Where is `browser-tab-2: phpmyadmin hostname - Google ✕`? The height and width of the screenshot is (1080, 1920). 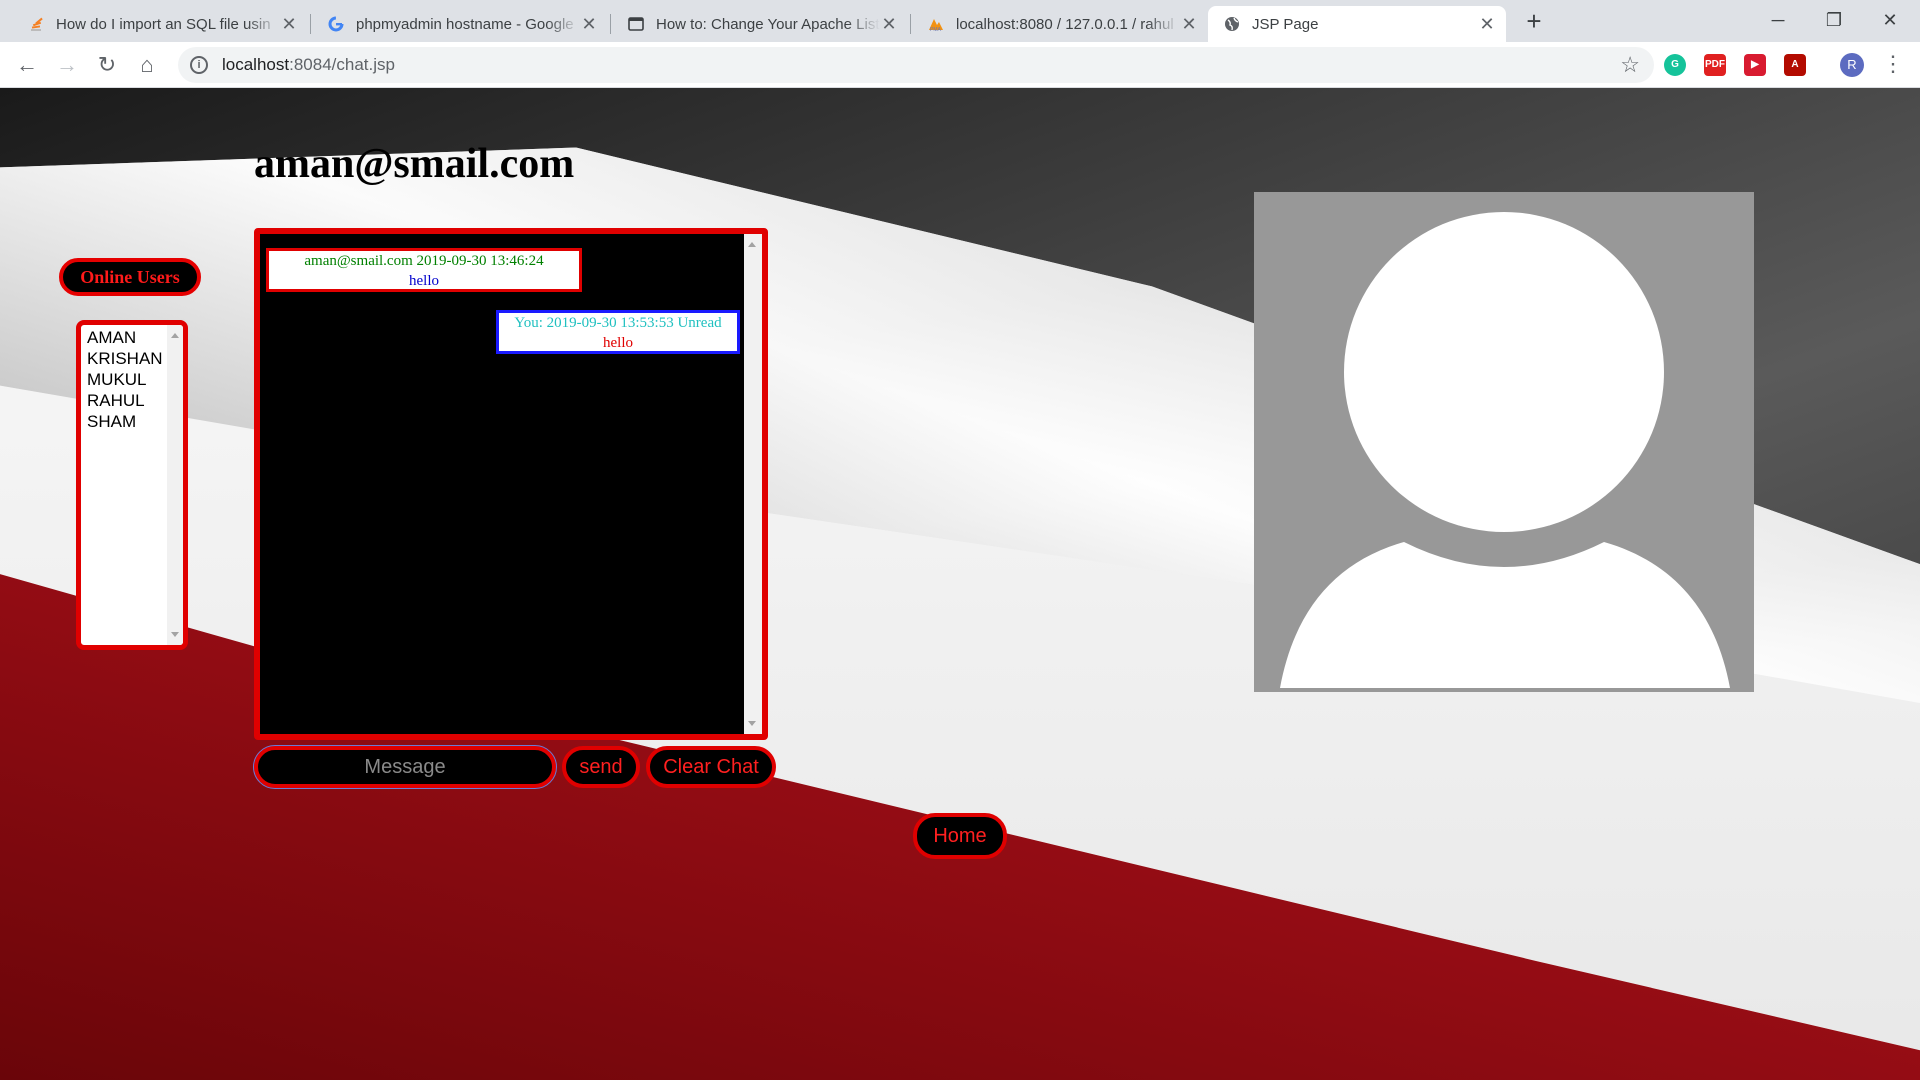
browser-tab-2: phpmyadmin hostname - Google ✕ is located at coordinates (460, 24).